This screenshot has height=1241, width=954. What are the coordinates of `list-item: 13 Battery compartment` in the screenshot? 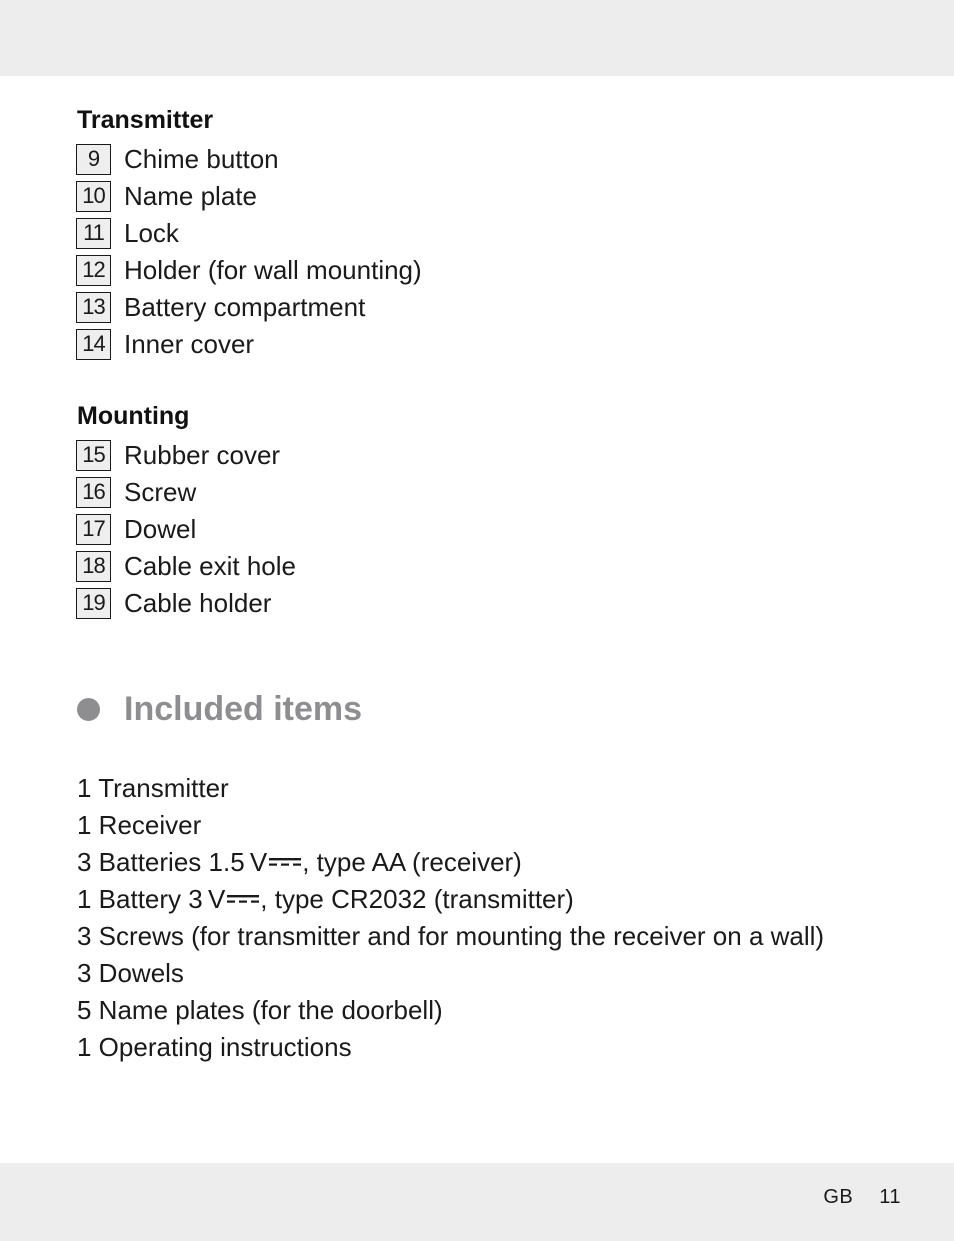 It's located at (249, 307).